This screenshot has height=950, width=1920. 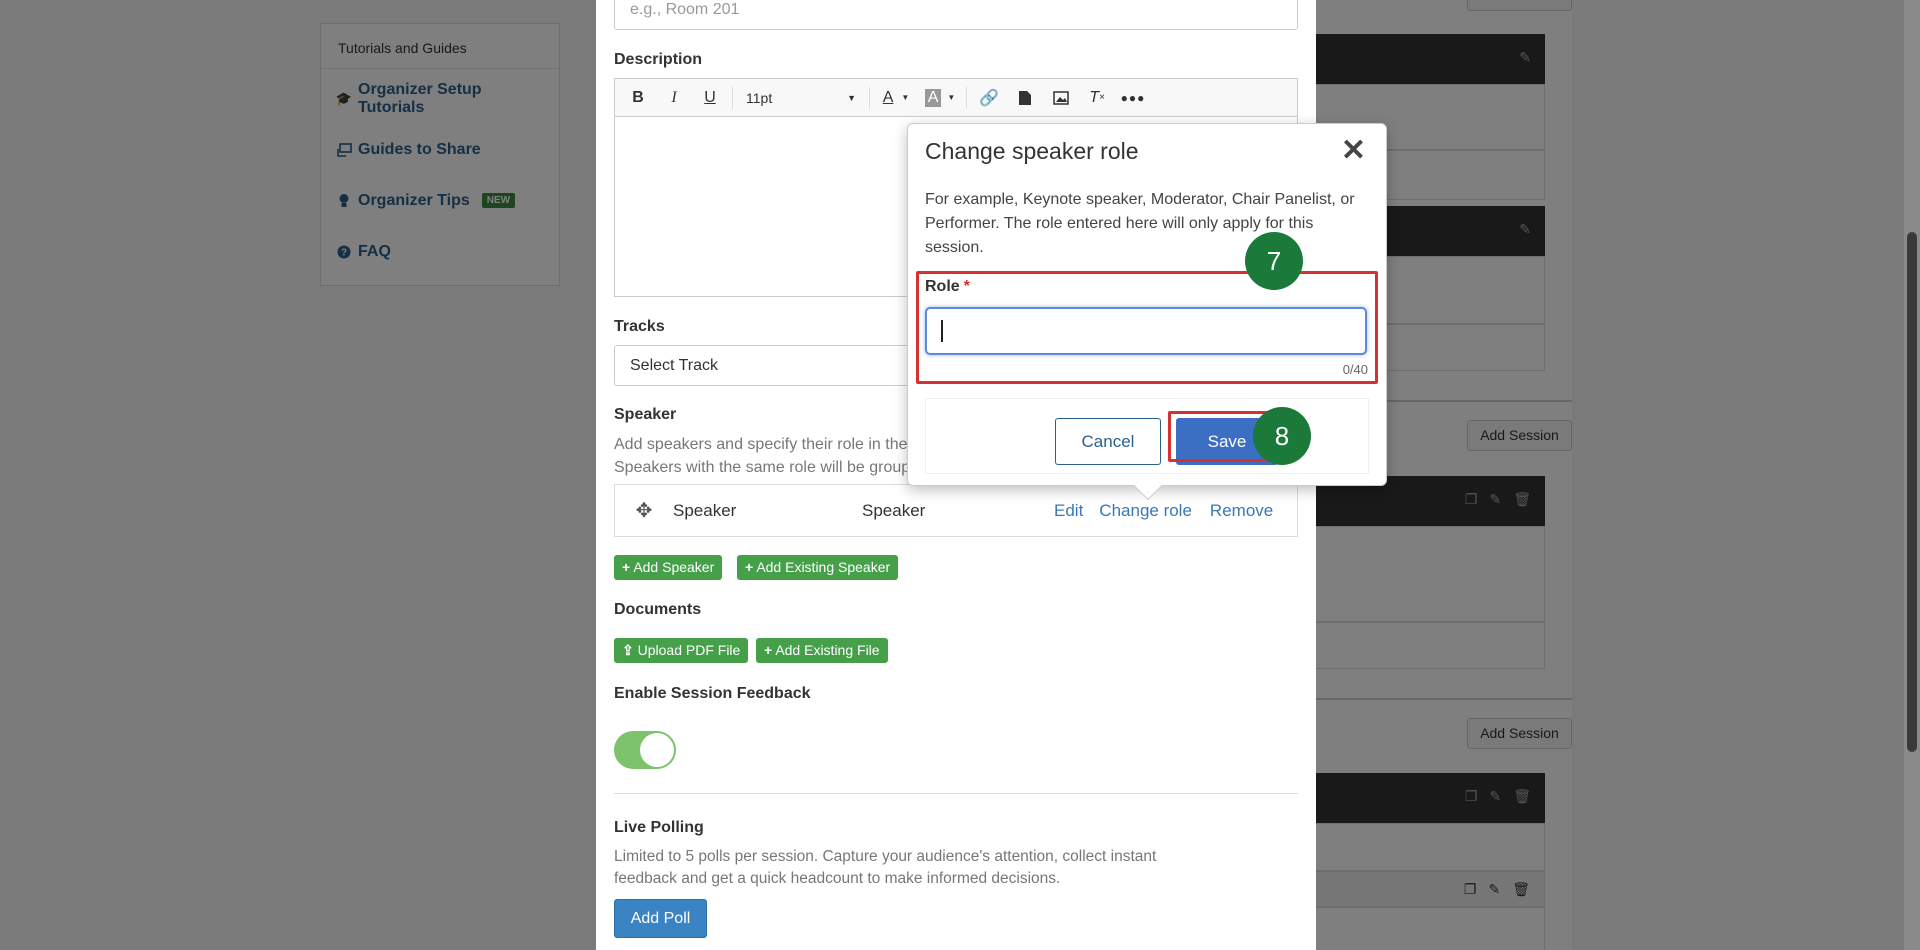 What do you see at coordinates (896, 98) in the screenshot?
I see `text-color-icon: A ▼` at bounding box center [896, 98].